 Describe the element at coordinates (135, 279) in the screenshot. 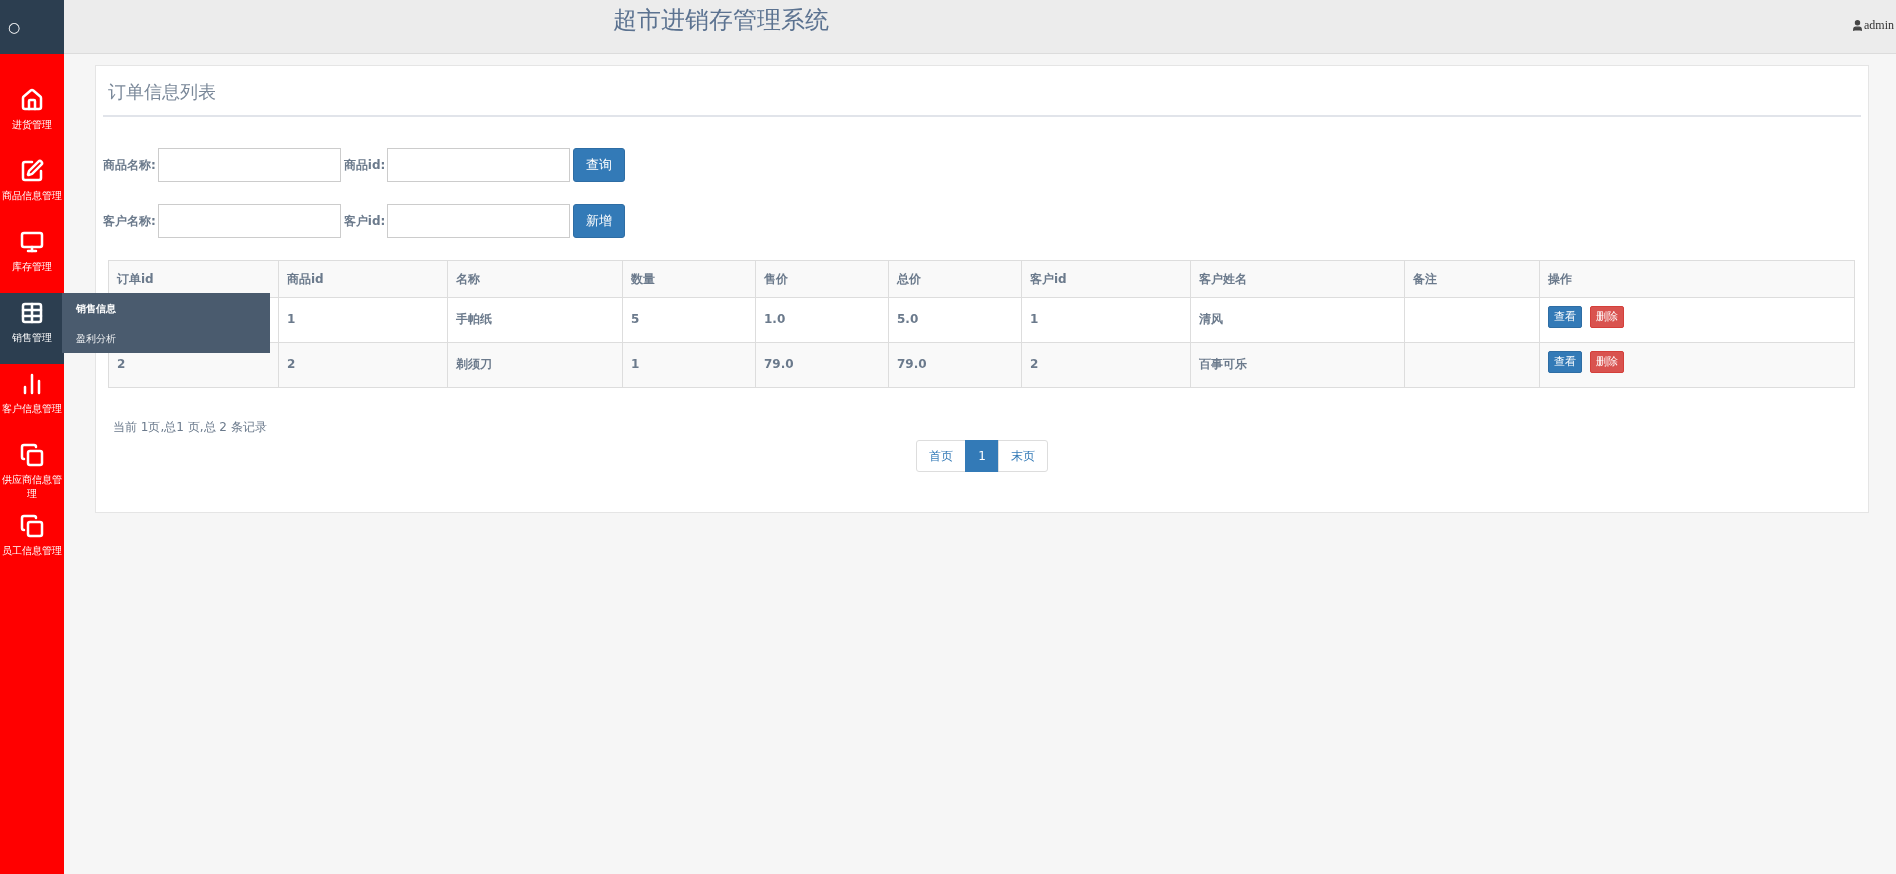

I see `column-header: 订单id` at that location.